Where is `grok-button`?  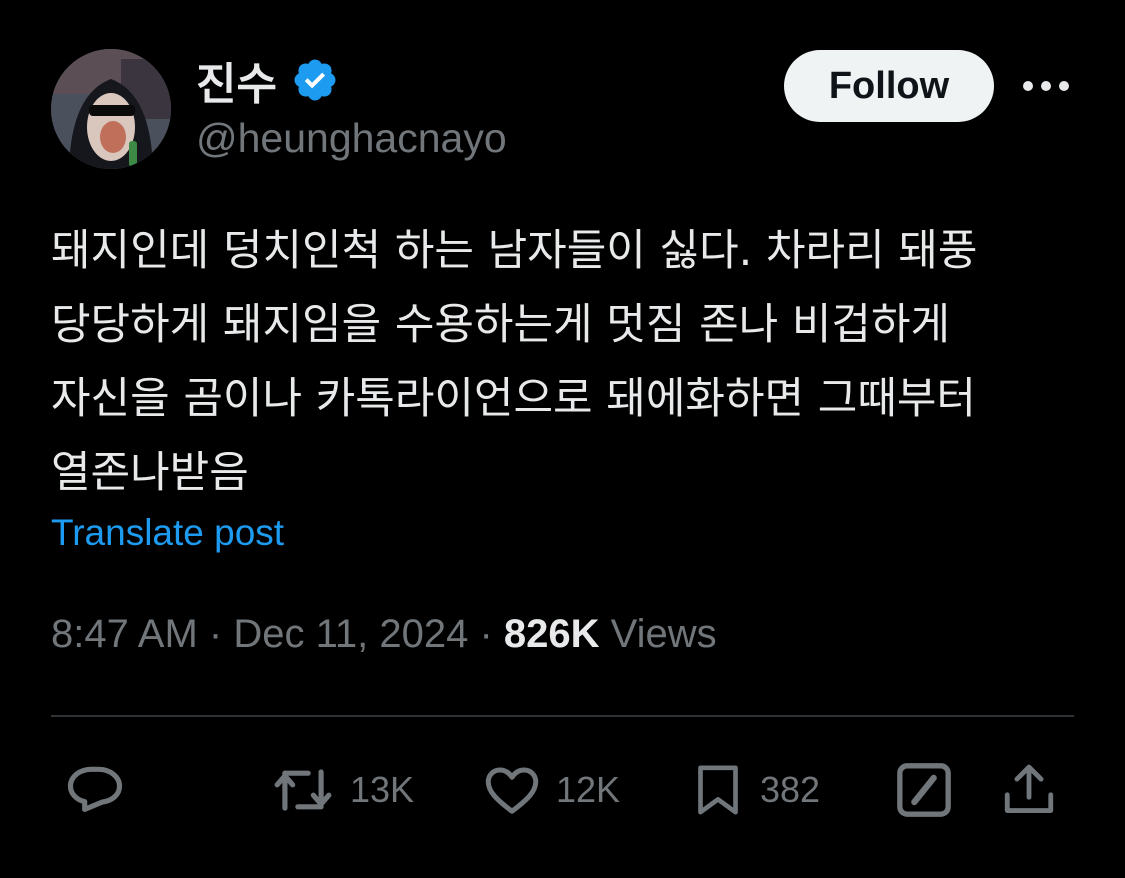
grok-button is located at coordinates (924, 790).